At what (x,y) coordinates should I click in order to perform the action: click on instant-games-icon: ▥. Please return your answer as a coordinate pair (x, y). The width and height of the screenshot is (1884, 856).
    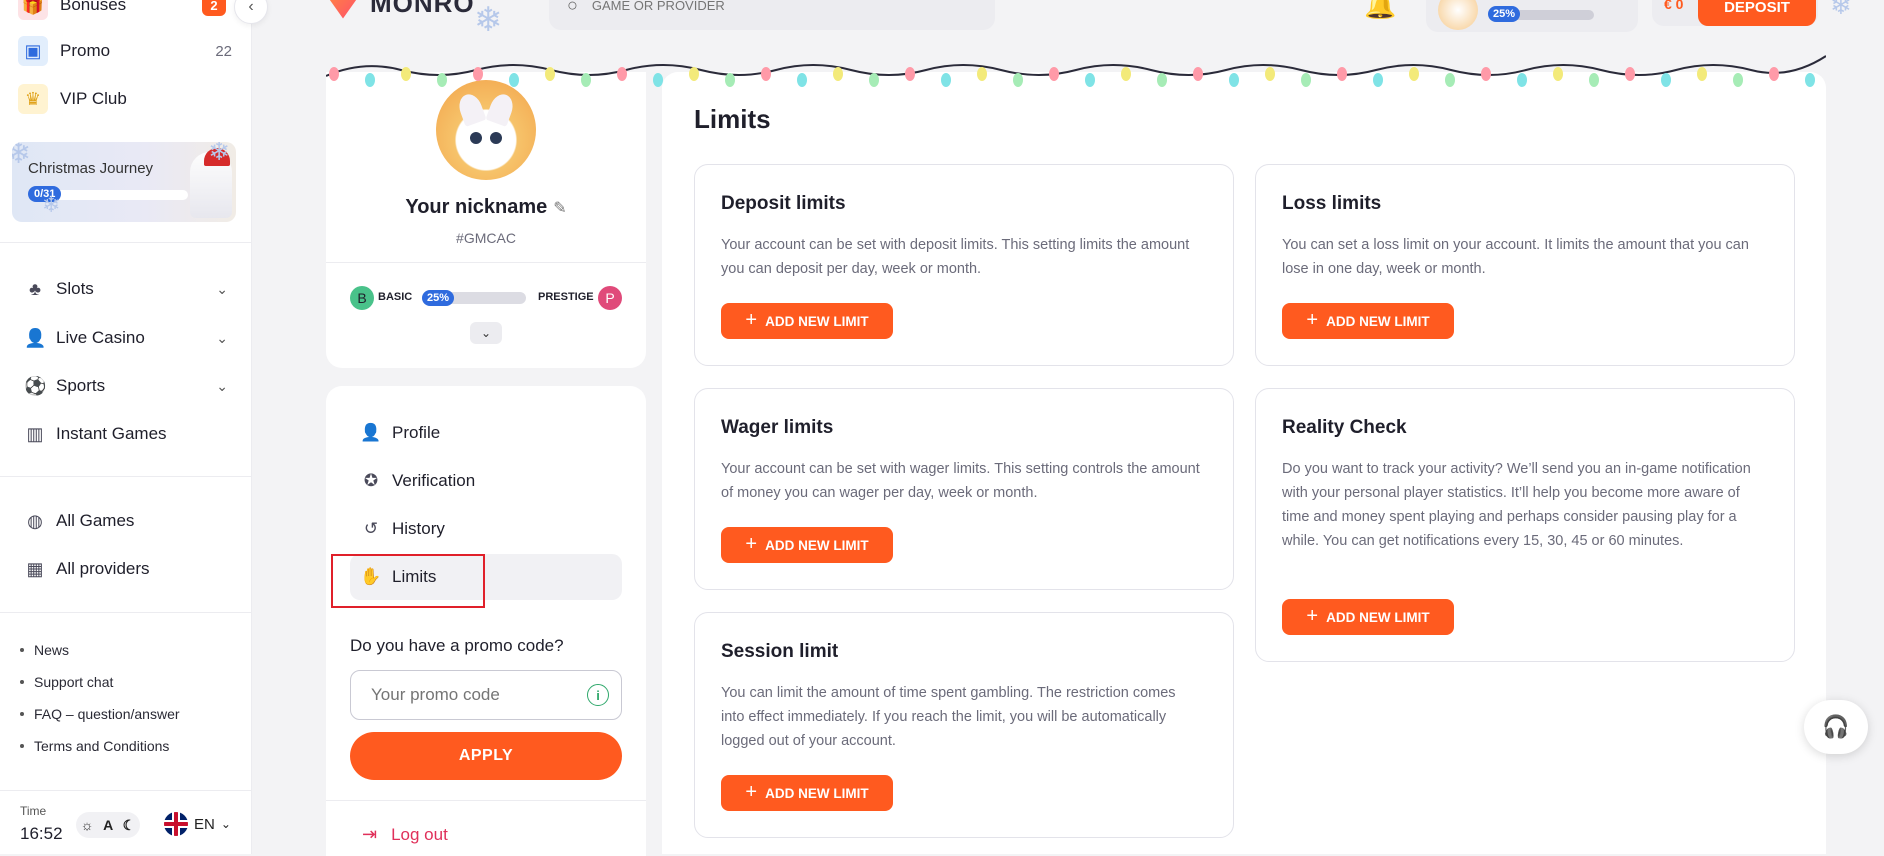
    Looking at the image, I should click on (35, 433).